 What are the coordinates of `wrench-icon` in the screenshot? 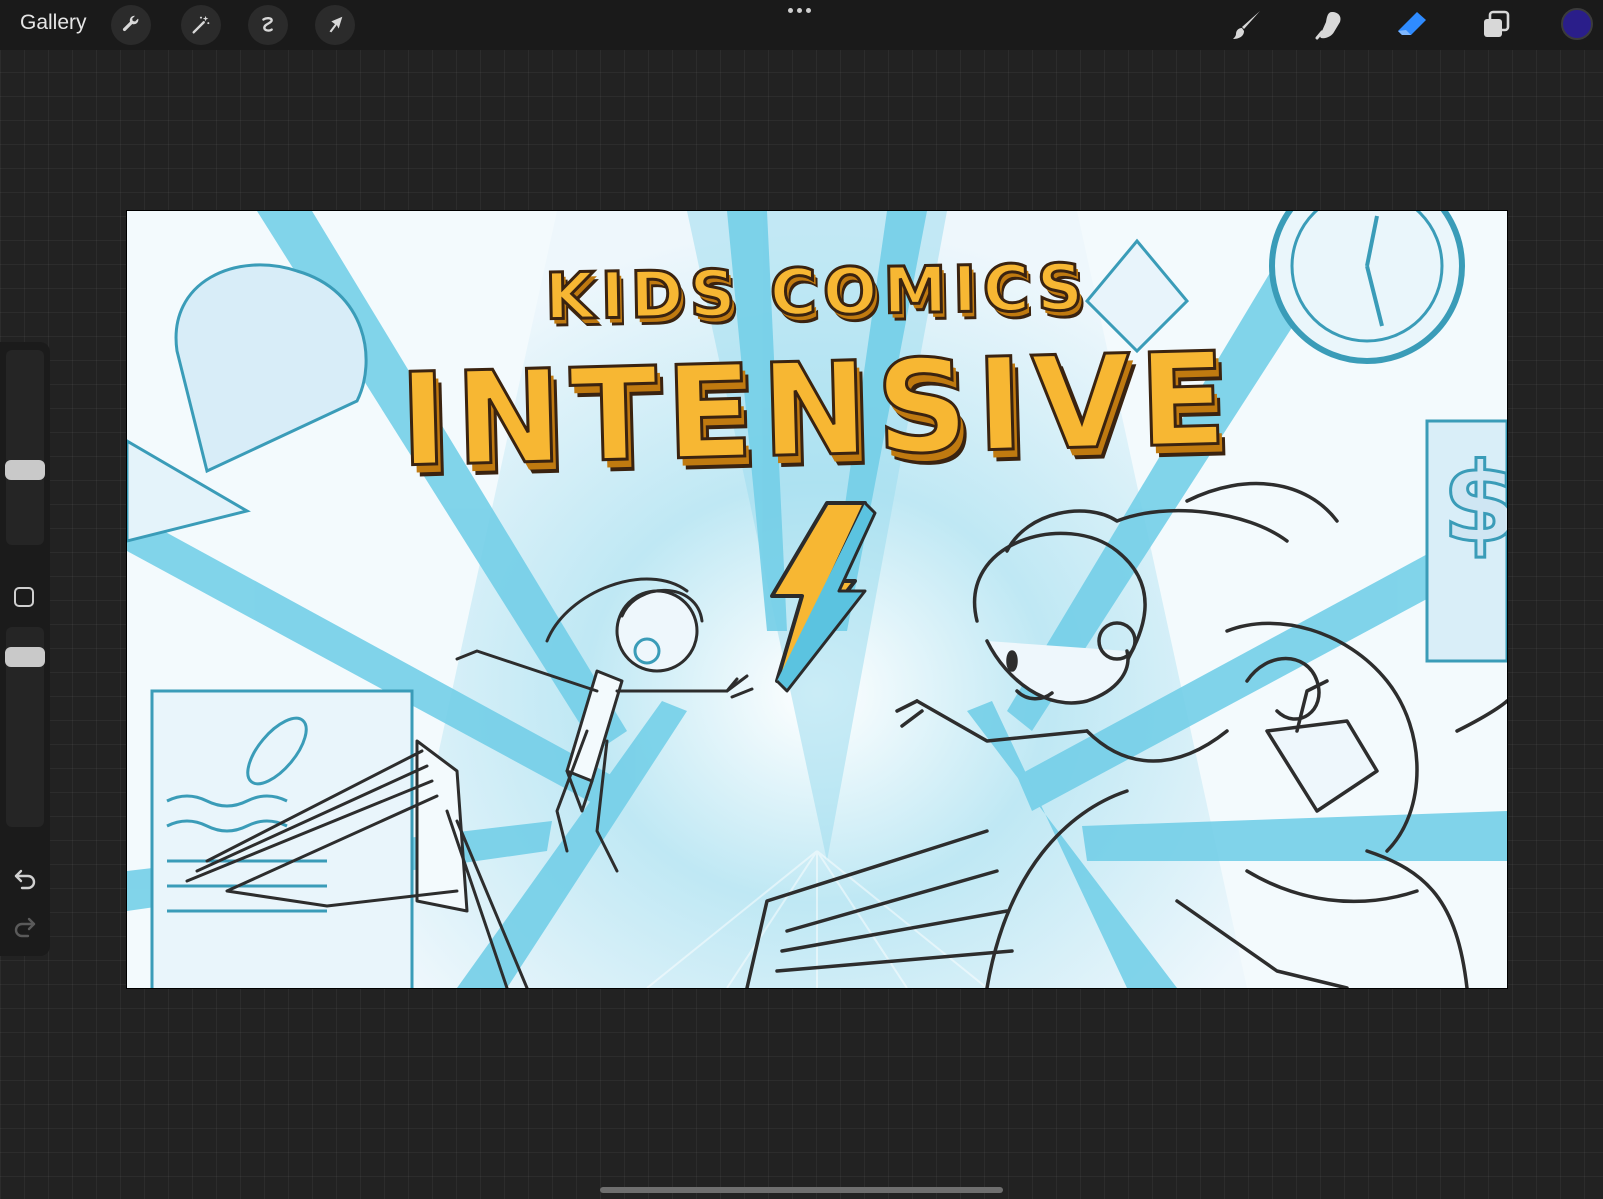 It's located at (130, 23).